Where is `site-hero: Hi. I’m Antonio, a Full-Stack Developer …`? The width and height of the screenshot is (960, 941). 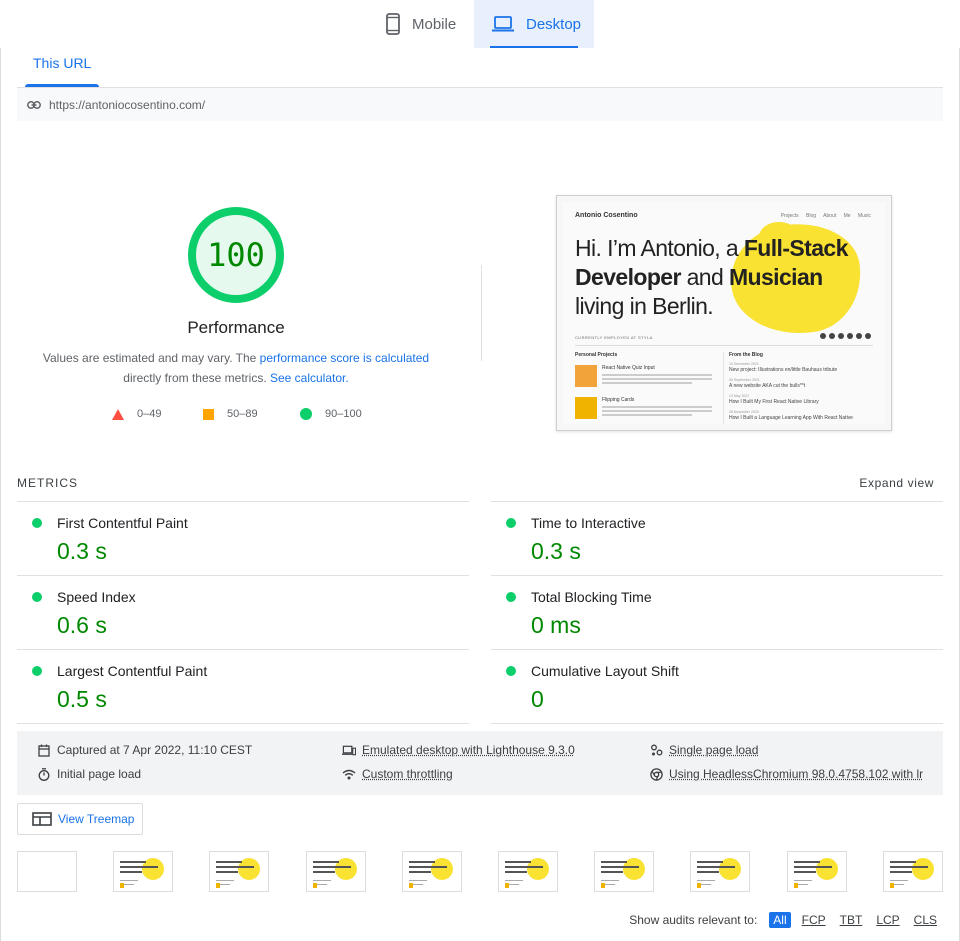
site-hero: Hi. I’m Antonio, a Full-Stack Developer … is located at coordinates (730, 277).